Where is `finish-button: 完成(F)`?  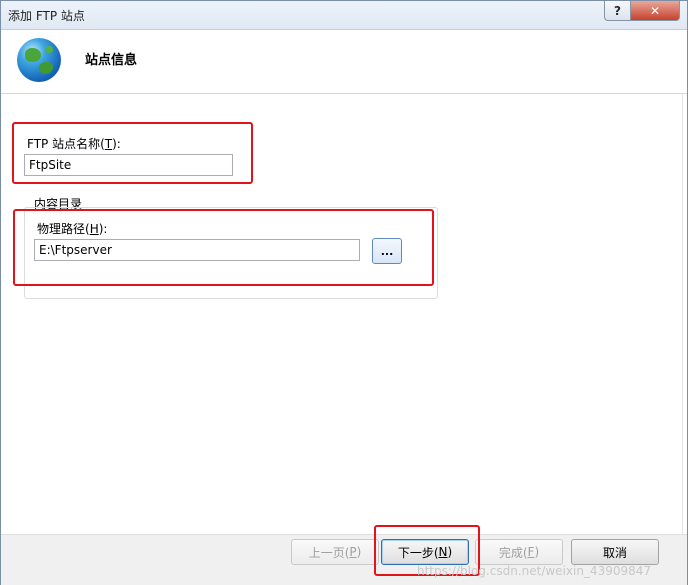 finish-button: 完成(F) is located at coordinates (519, 552).